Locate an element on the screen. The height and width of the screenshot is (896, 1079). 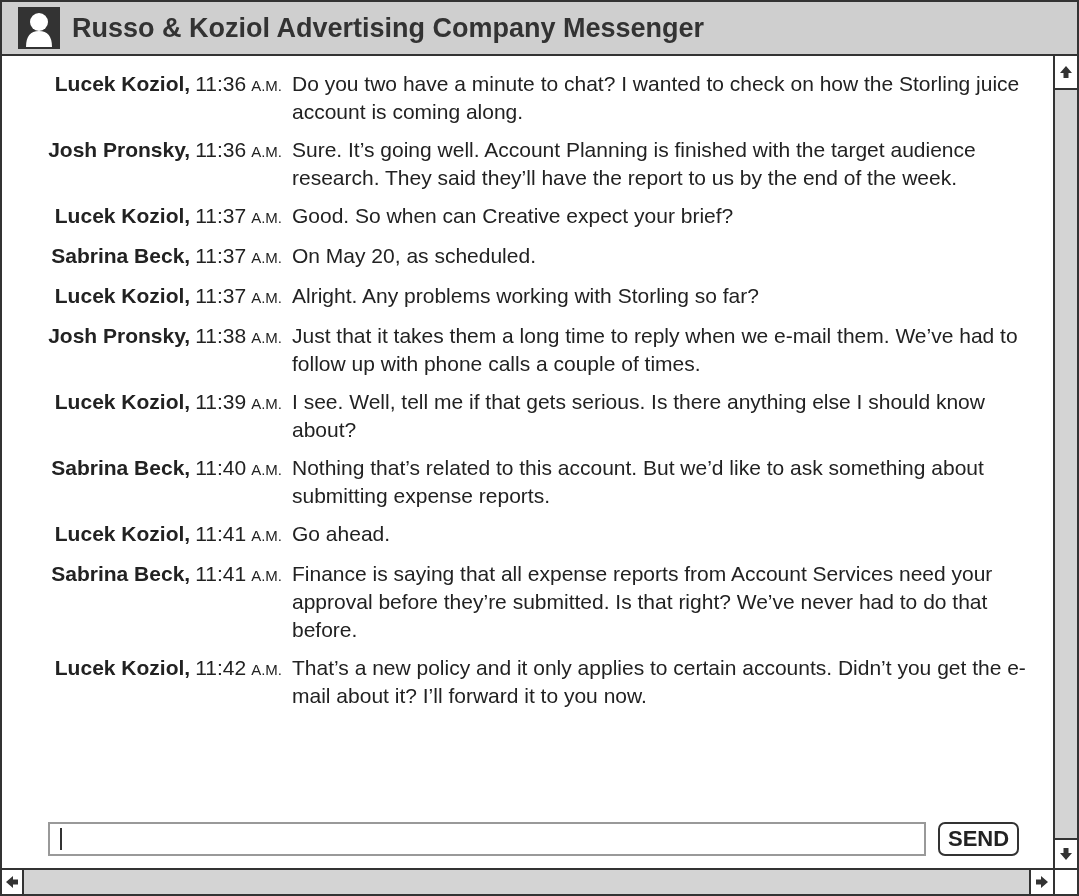
message-time: 11:40 is located at coordinates (221, 468).